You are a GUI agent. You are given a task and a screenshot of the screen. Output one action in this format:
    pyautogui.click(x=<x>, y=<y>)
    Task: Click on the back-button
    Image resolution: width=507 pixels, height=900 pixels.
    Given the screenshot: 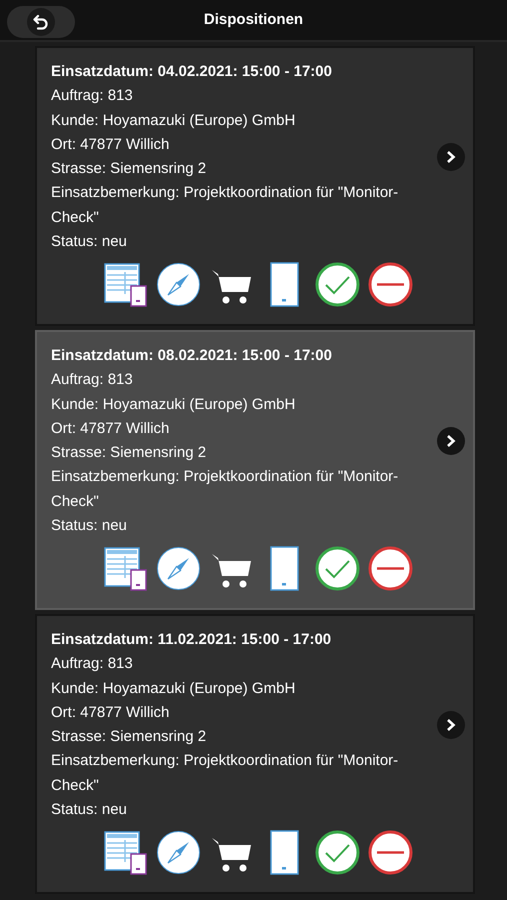 What is the action you would take?
    pyautogui.click(x=41, y=22)
    